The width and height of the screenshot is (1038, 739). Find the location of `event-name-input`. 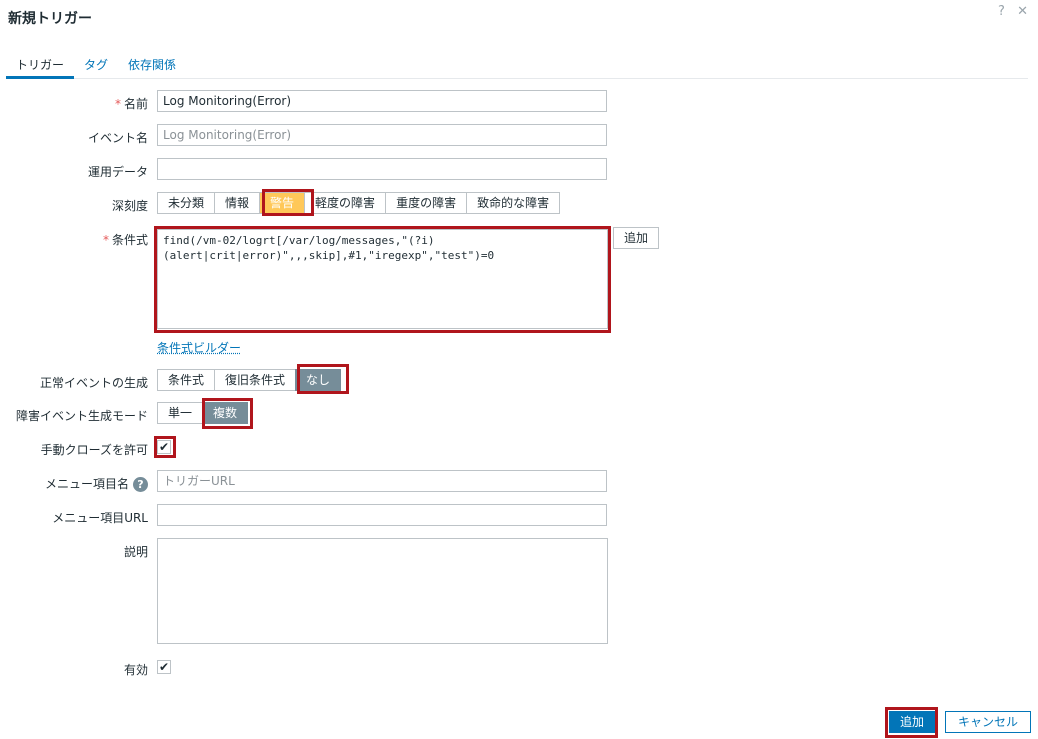

event-name-input is located at coordinates (382, 135).